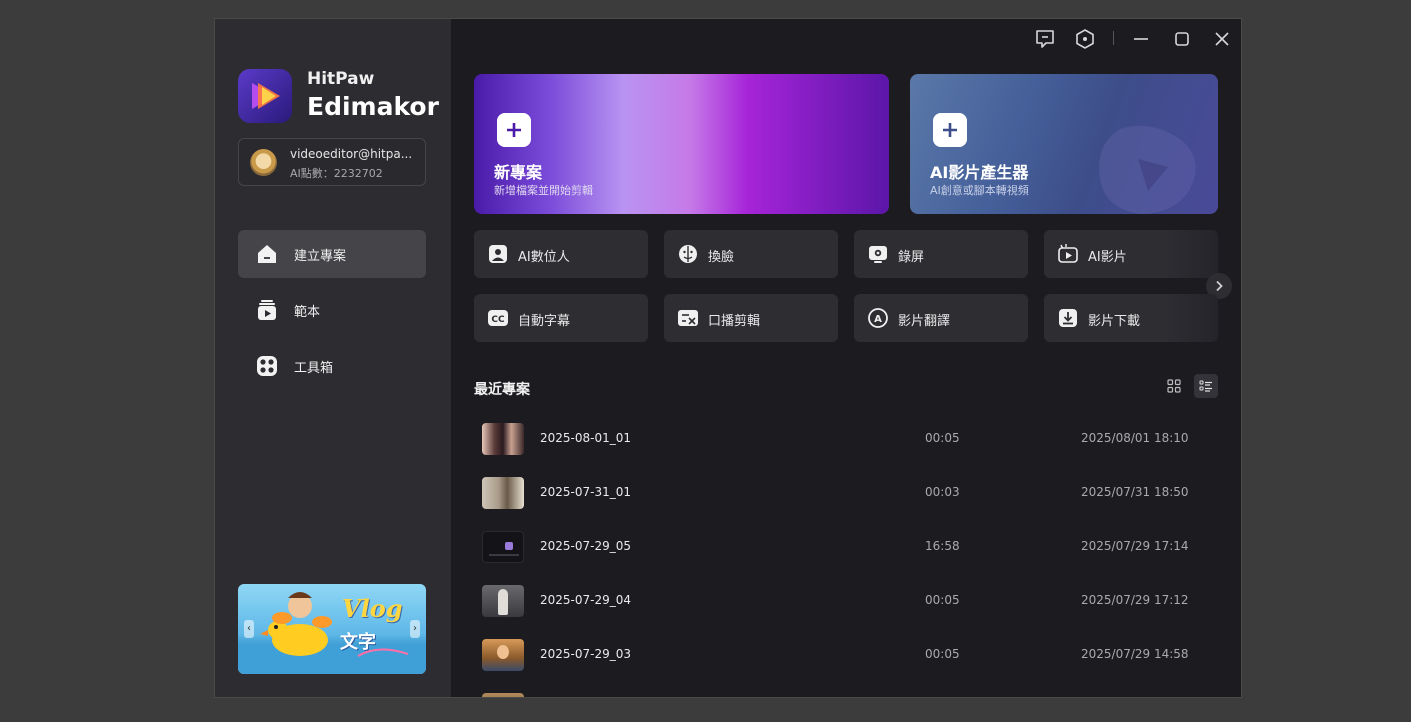 Image resolution: width=1411 pixels, height=722 pixels. What do you see at coordinates (502, 390) in the screenshot?
I see `recent-projects-title: 最近專案` at bounding box center [502, 390].